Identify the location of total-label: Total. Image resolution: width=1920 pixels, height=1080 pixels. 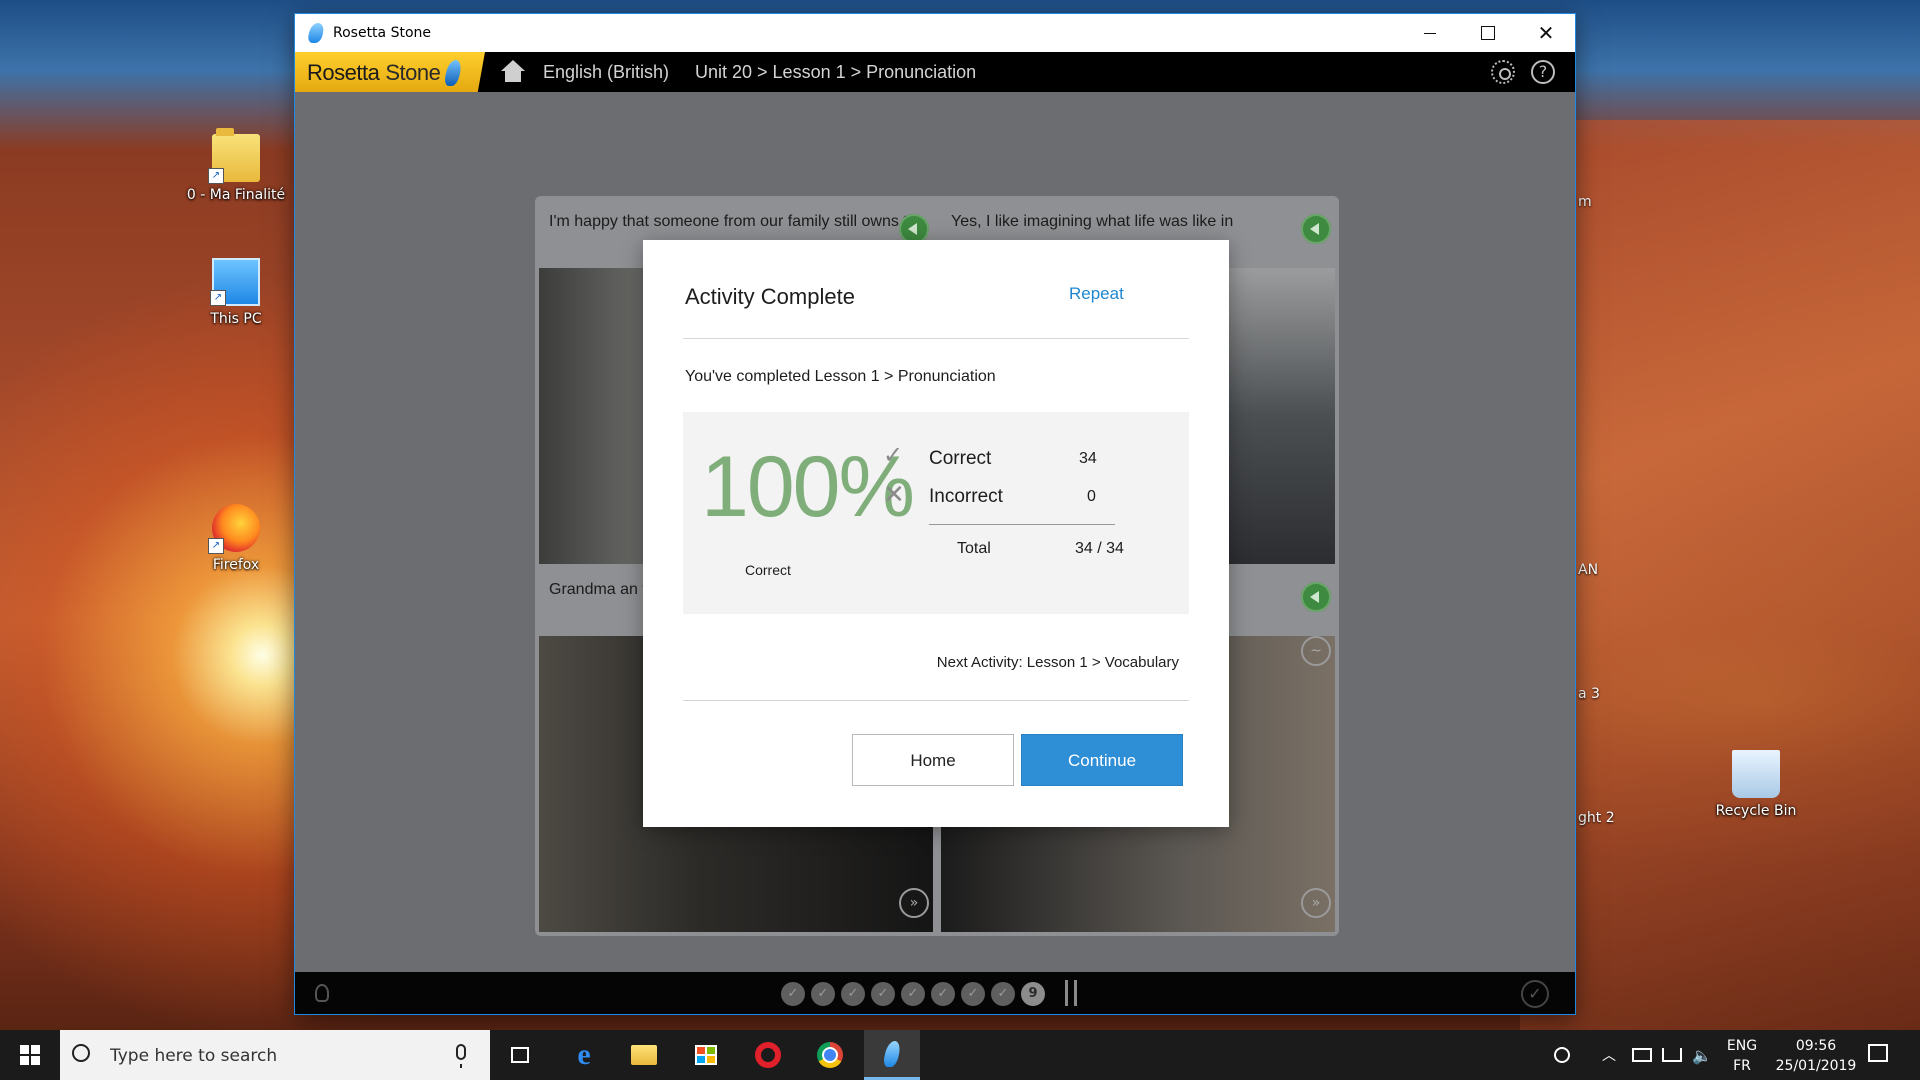
(974, 548).